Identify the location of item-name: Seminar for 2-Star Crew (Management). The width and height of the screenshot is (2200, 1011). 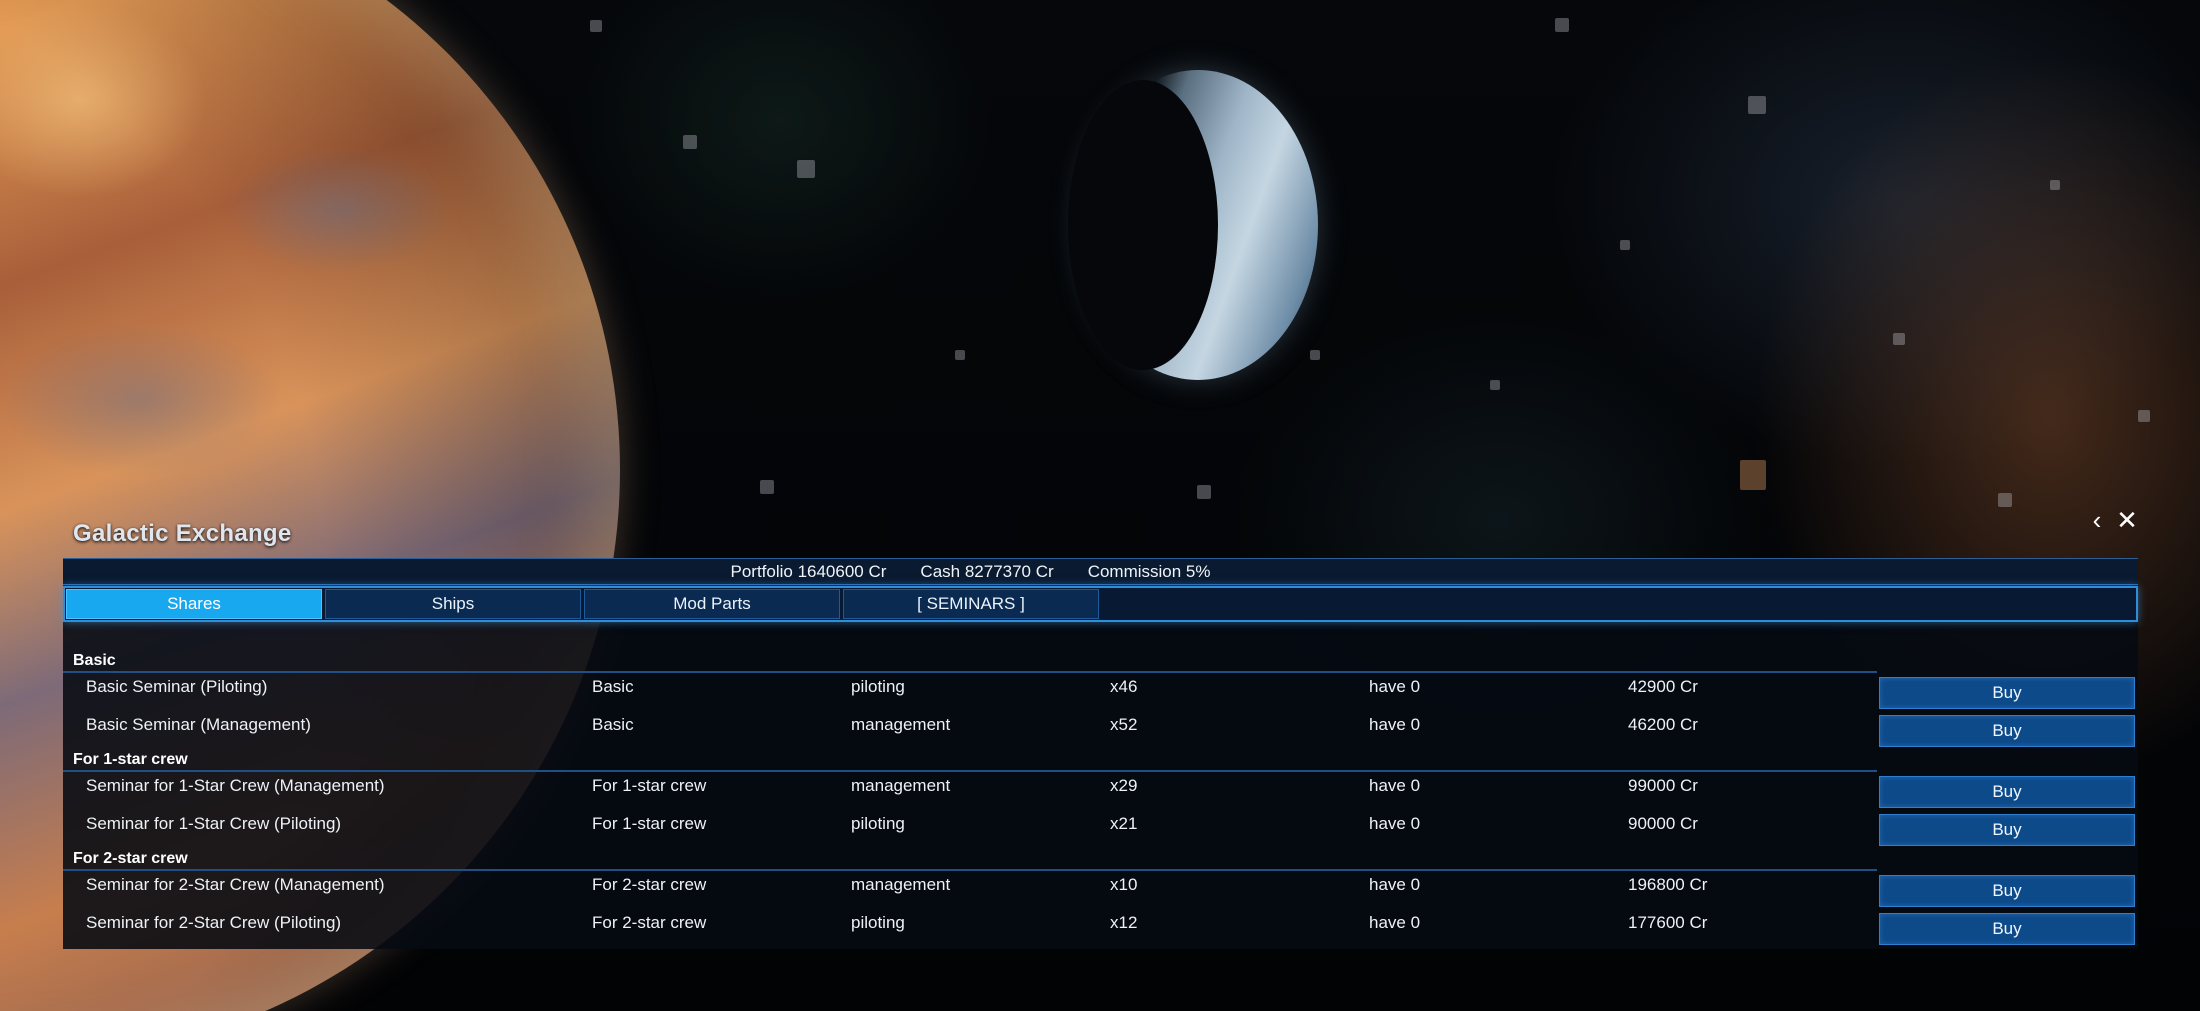
(235, 884).